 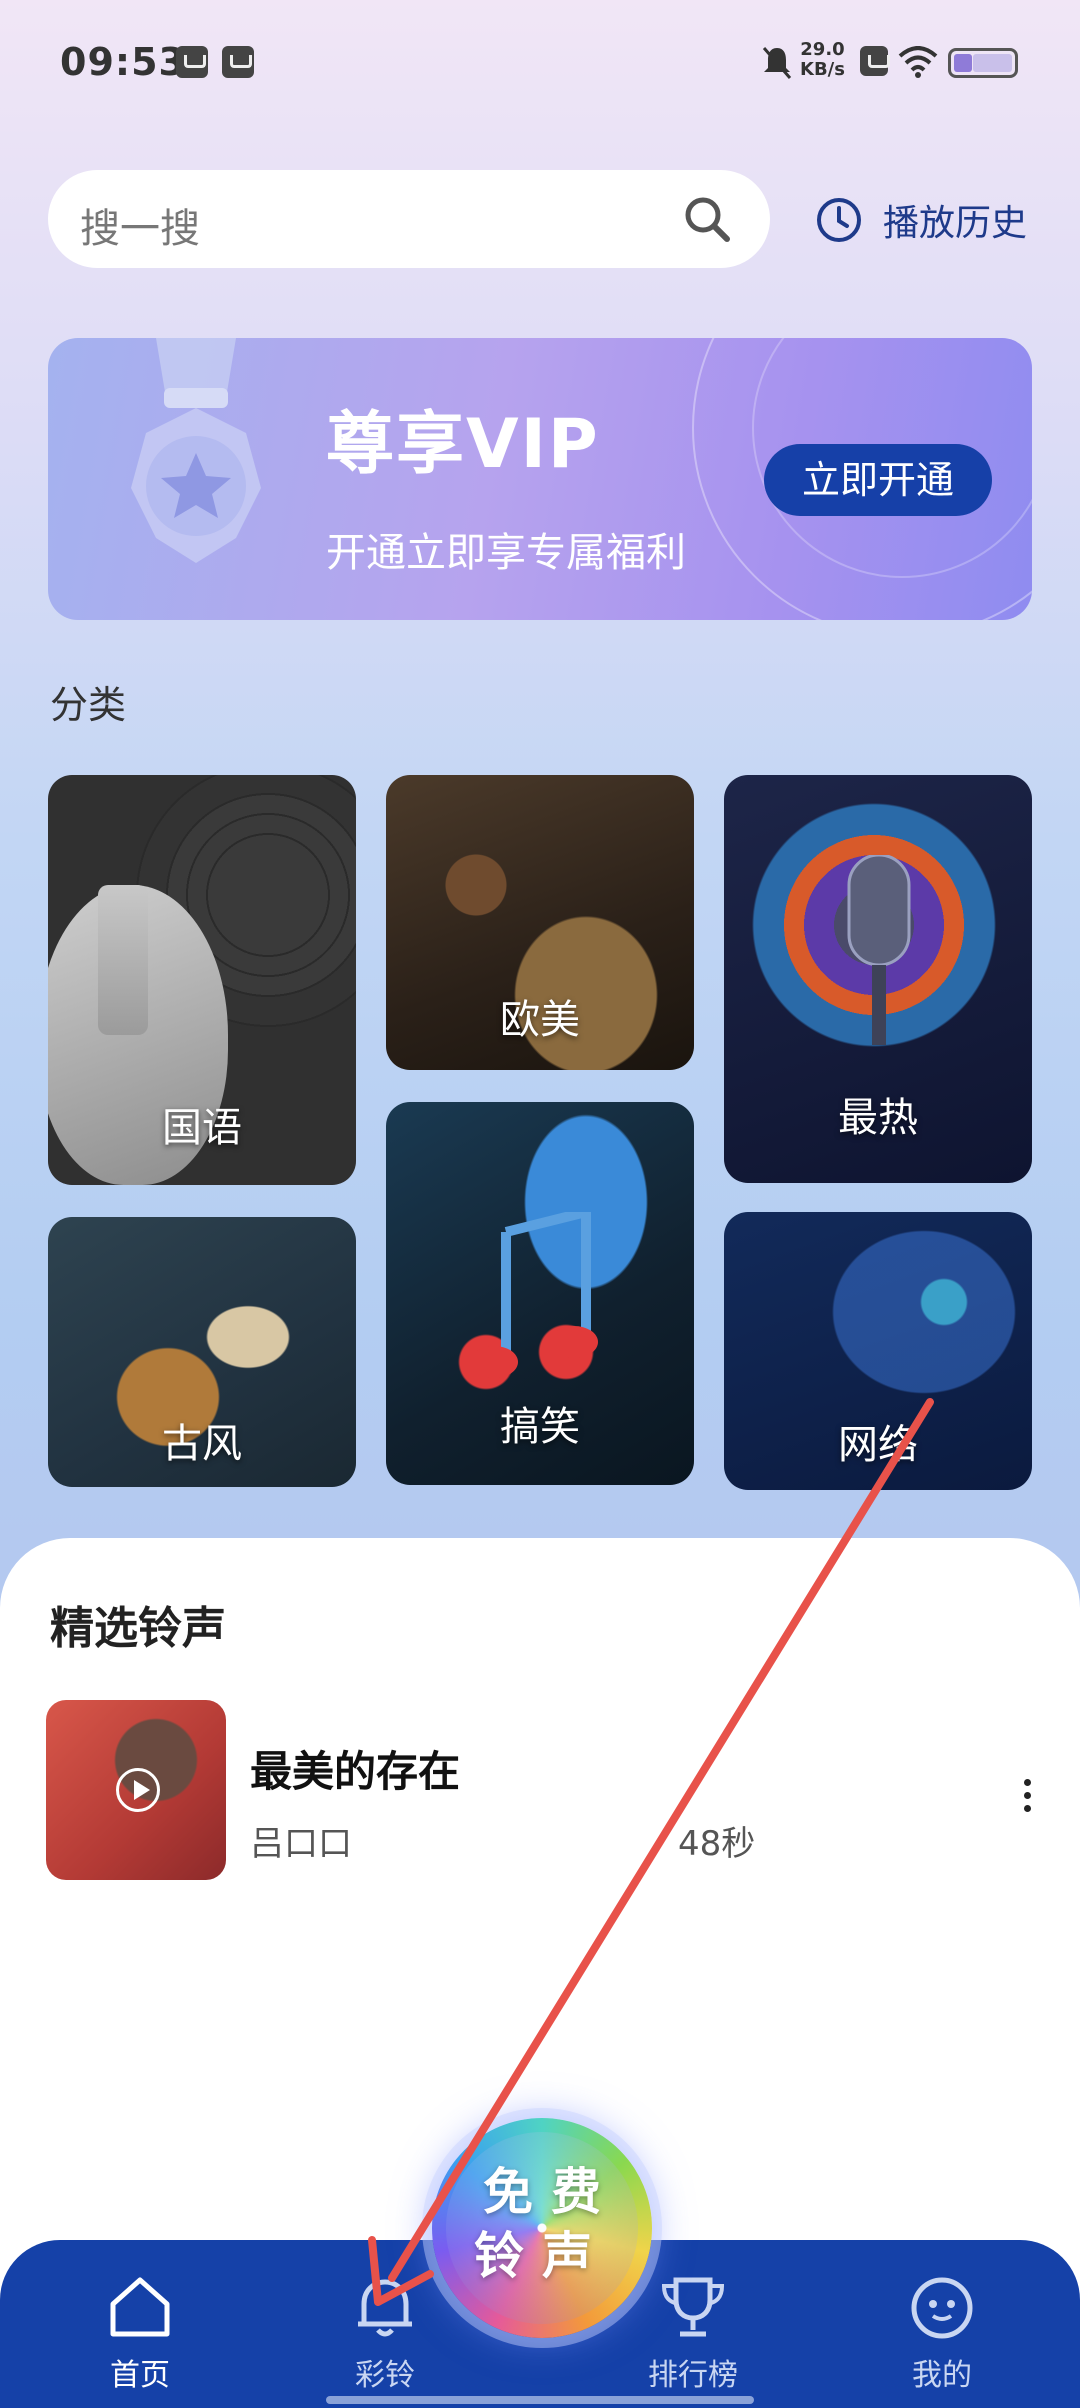 I want to click on vip-subtitle: 开通立即享专属福利, so click(x=506, y=553).